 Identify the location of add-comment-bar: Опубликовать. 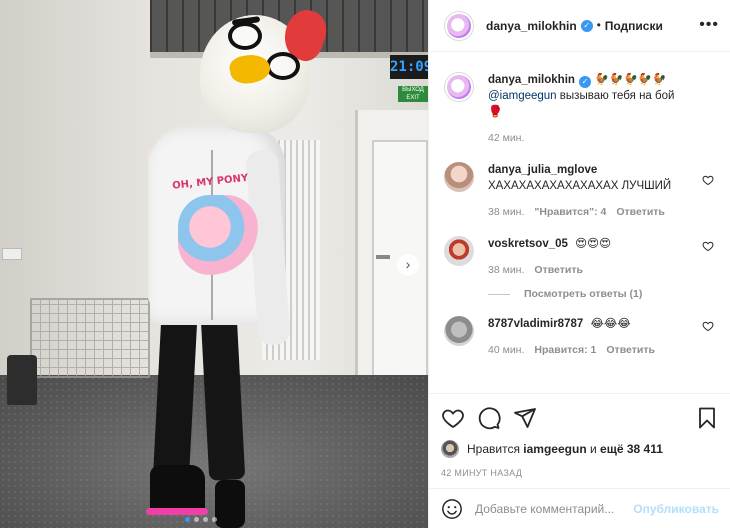
(579, 508).